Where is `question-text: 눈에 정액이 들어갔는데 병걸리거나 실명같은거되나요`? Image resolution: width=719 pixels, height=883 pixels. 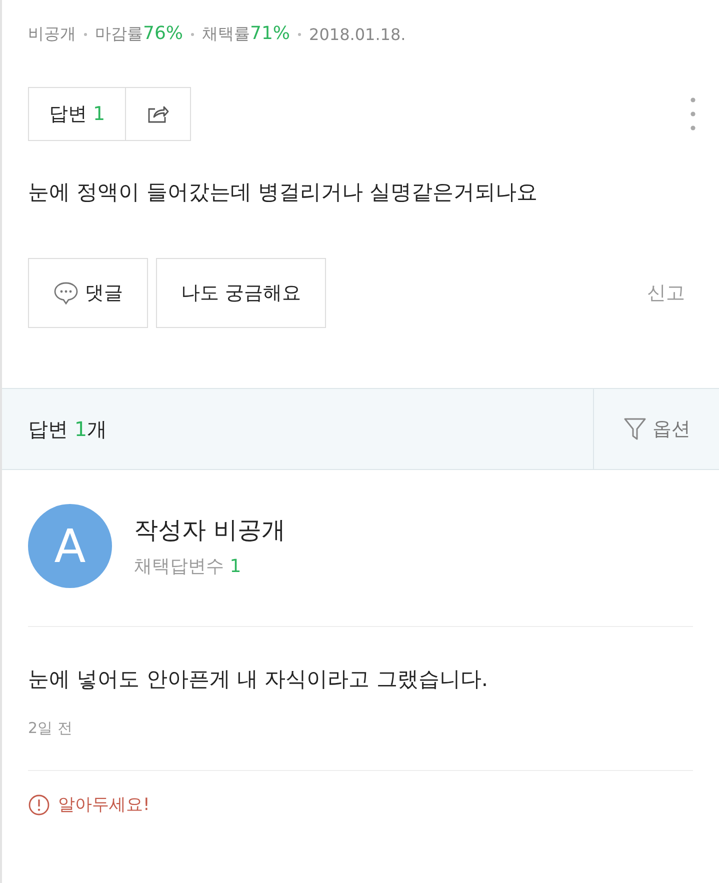 question-text: 눈에 정액이 들어갔는데 병걸리거나 실명같은거되나요 is located at coordinates (283, 192).